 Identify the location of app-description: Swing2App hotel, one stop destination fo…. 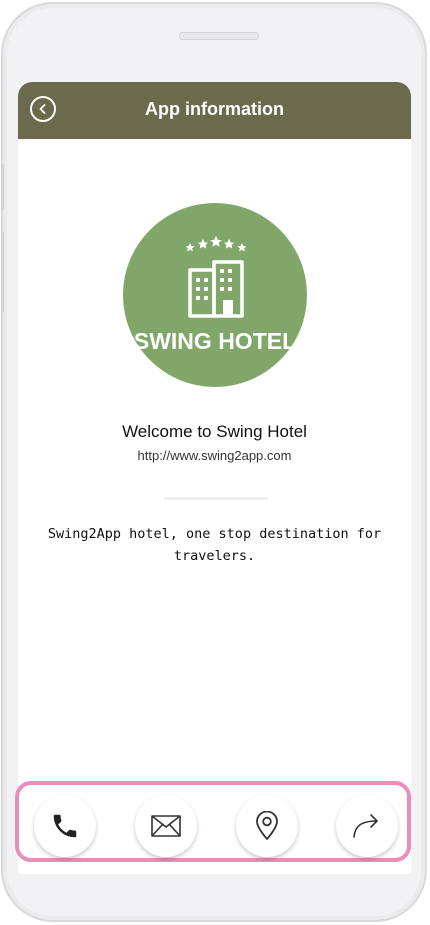
(214, 545).